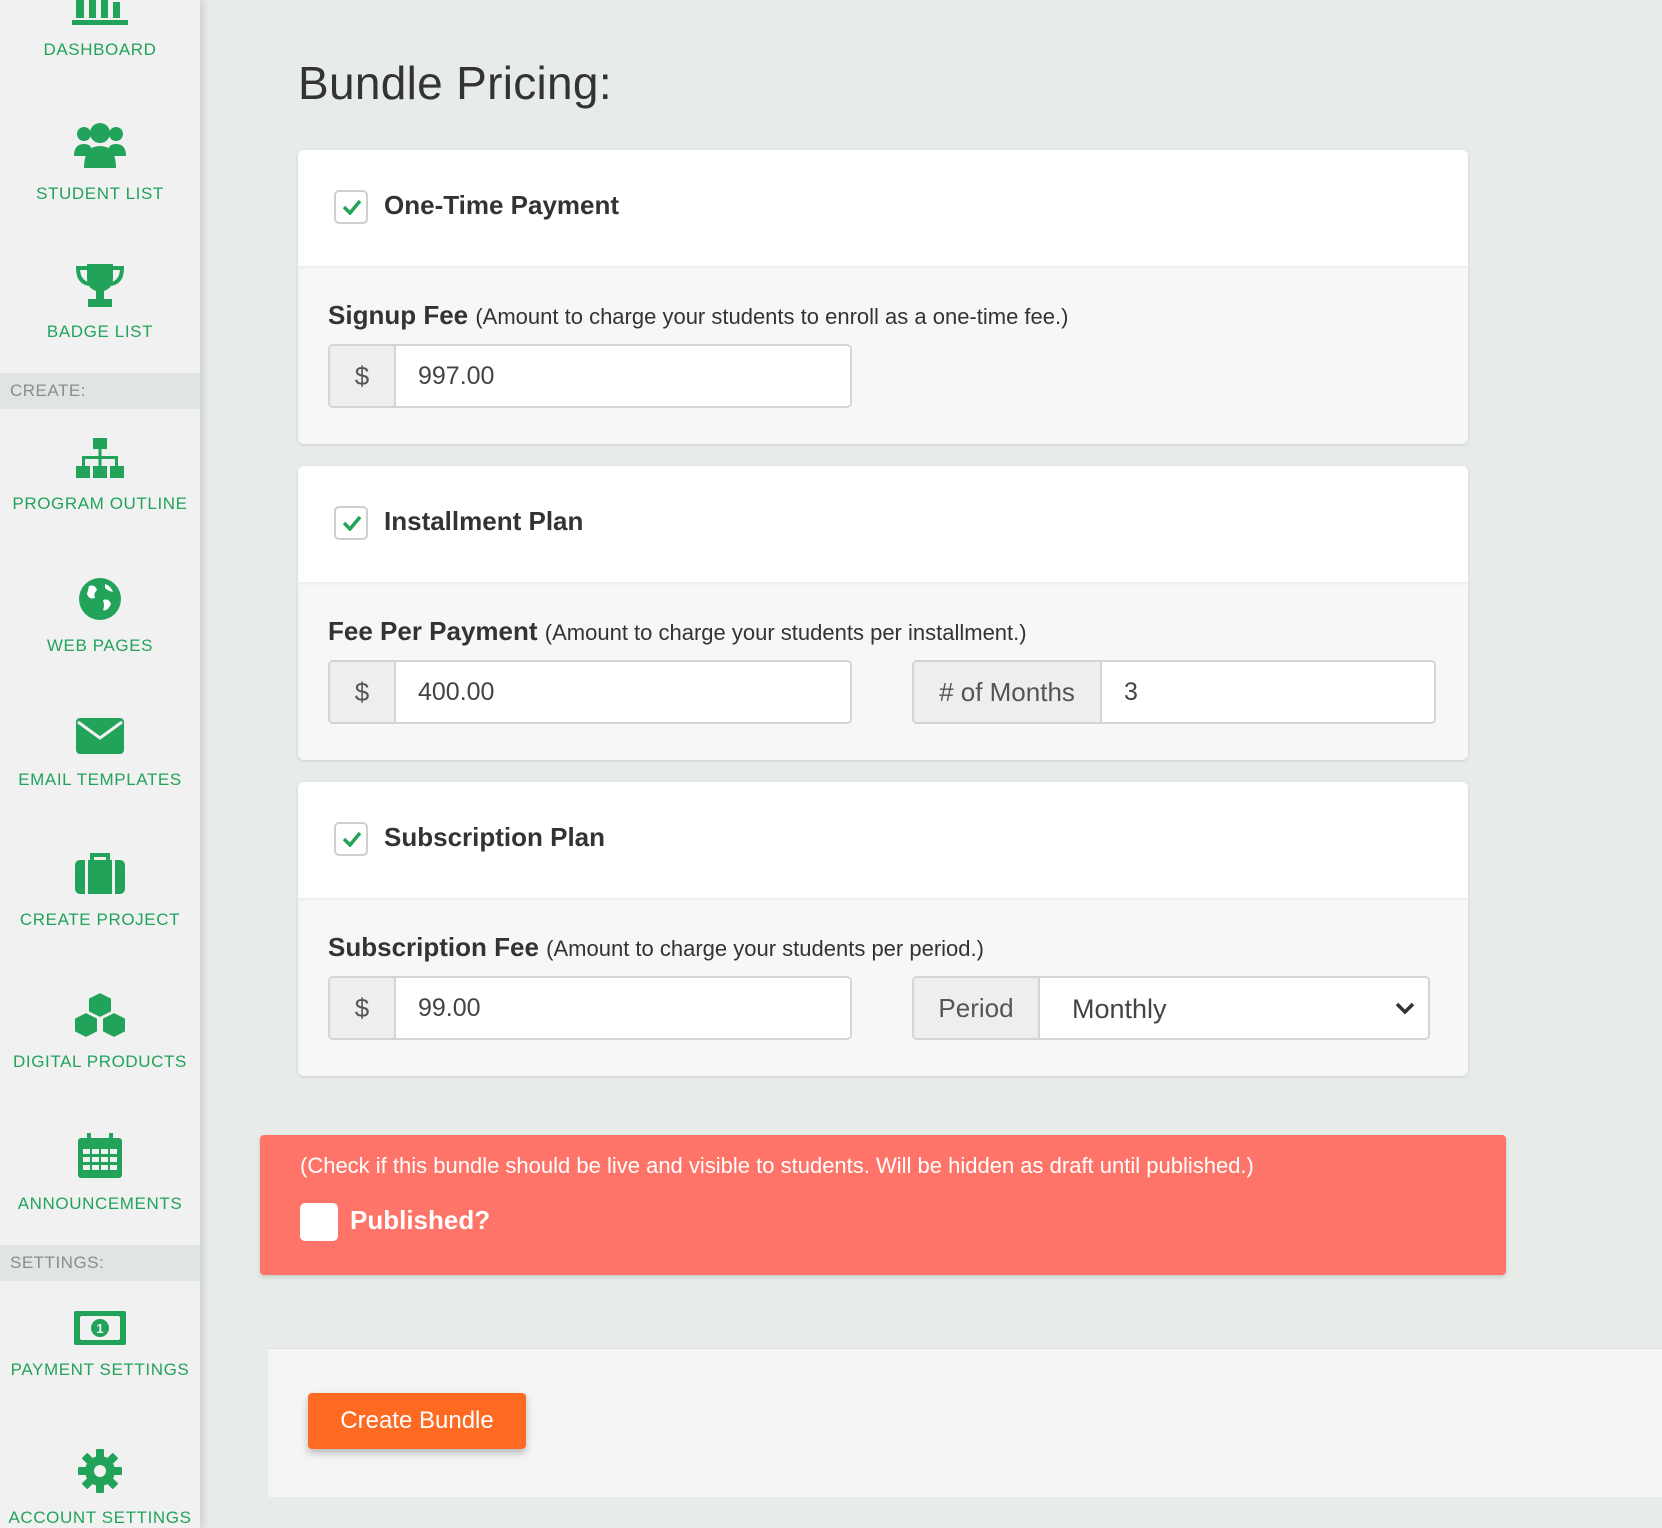  I want to click on sidebar-item-payment-settings: 1 PAYMENT SETTINGS, so click(100, 1345).